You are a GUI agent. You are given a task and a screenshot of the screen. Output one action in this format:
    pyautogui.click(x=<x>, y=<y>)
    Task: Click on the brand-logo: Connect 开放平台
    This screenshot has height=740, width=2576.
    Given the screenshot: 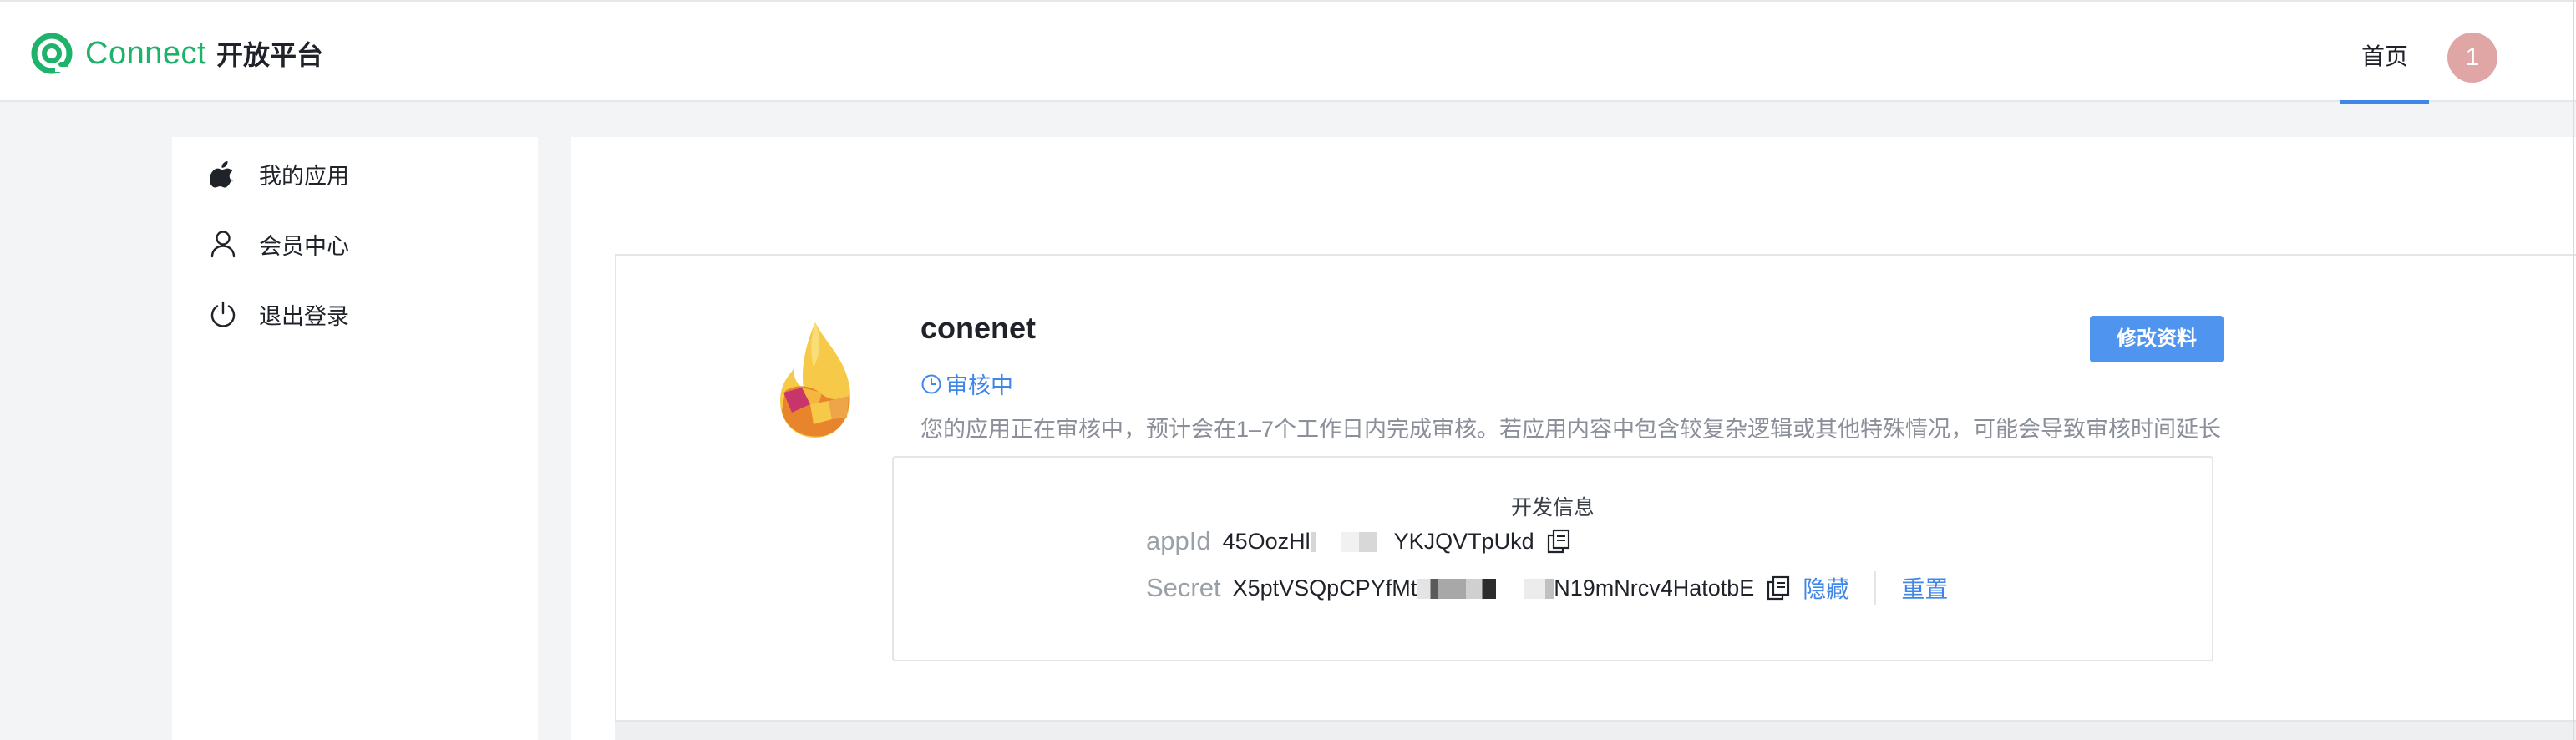 What is the action you would take?
    pyautogui.click(x=176, y=54)
    